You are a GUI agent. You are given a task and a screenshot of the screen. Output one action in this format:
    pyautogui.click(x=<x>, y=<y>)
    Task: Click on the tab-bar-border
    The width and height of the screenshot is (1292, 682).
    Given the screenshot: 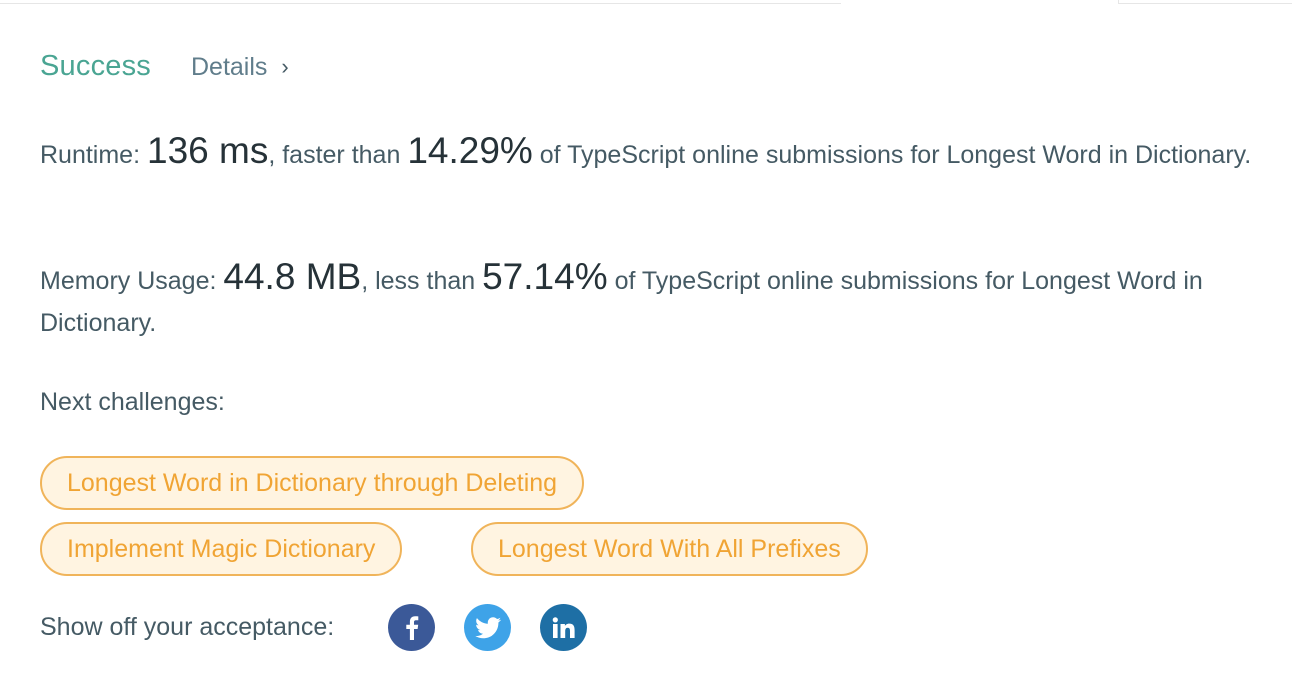 What is the action you would take?
    pyautogui.click(x=646, y=2)
    